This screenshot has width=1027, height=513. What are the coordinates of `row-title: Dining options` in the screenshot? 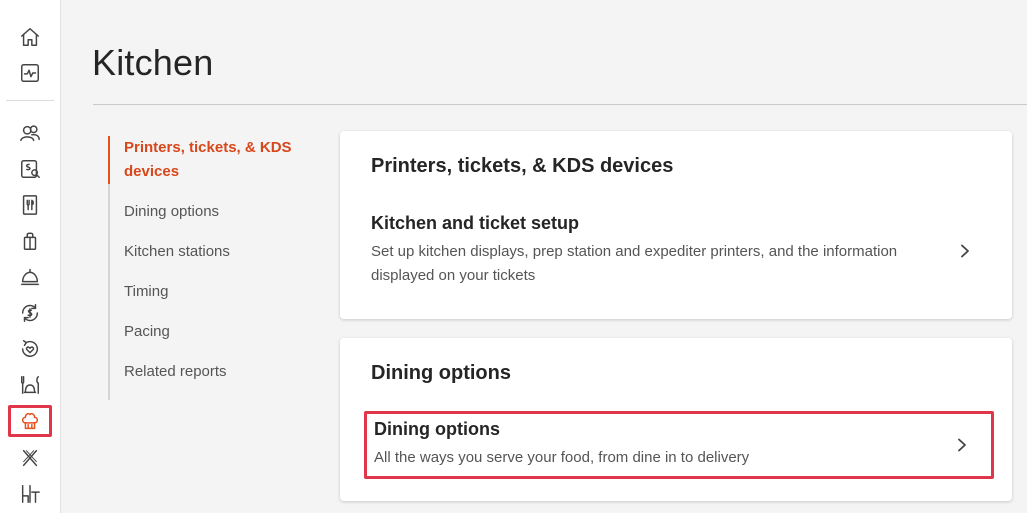 It's located at (437, 429).